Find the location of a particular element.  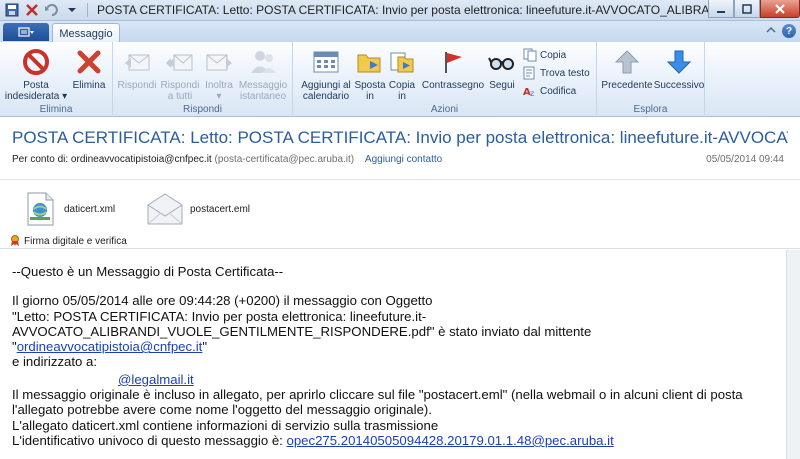

forward-label: Inoltra ▾ is located at coordinates (219, 91).